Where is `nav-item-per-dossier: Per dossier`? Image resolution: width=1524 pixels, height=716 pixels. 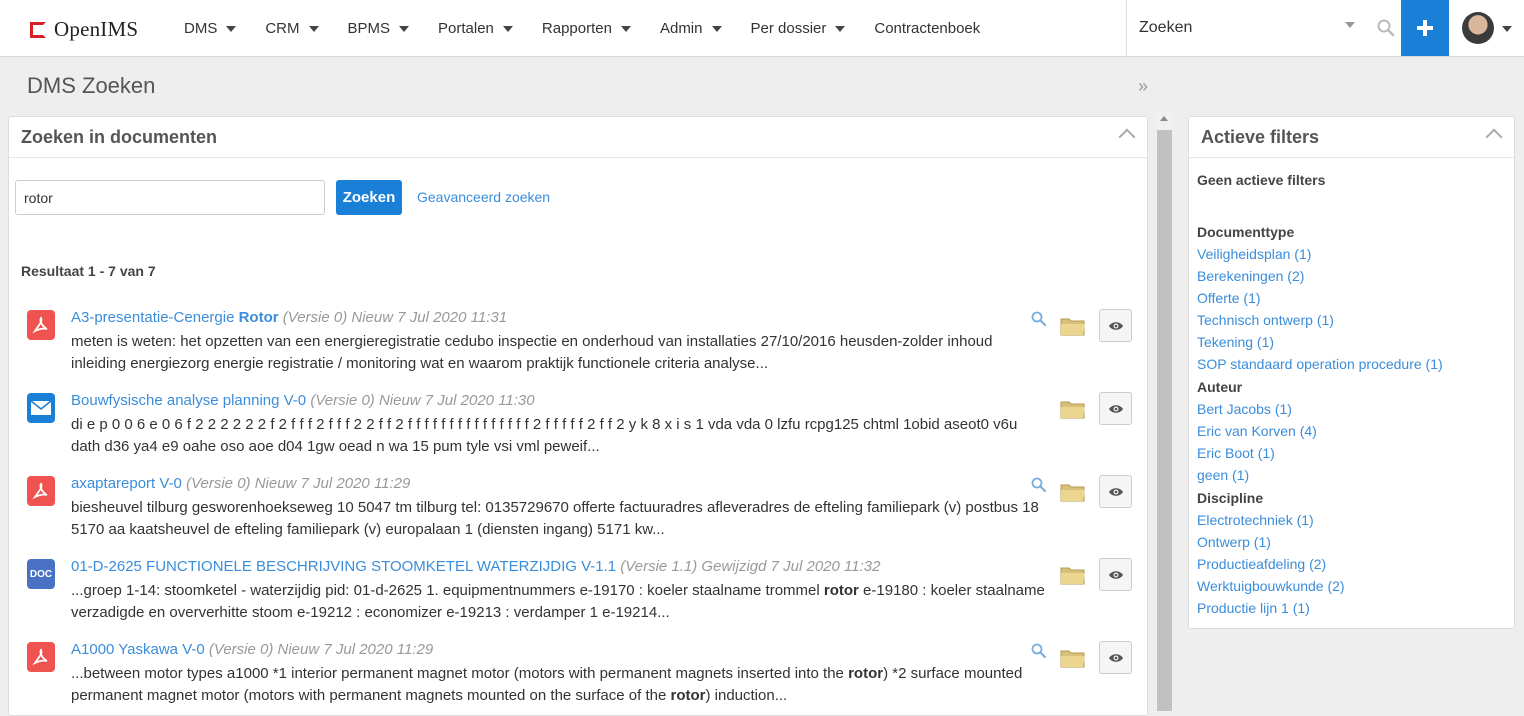 nav-item-per-dossier: Per dossier is located at coordinates (798, 28).